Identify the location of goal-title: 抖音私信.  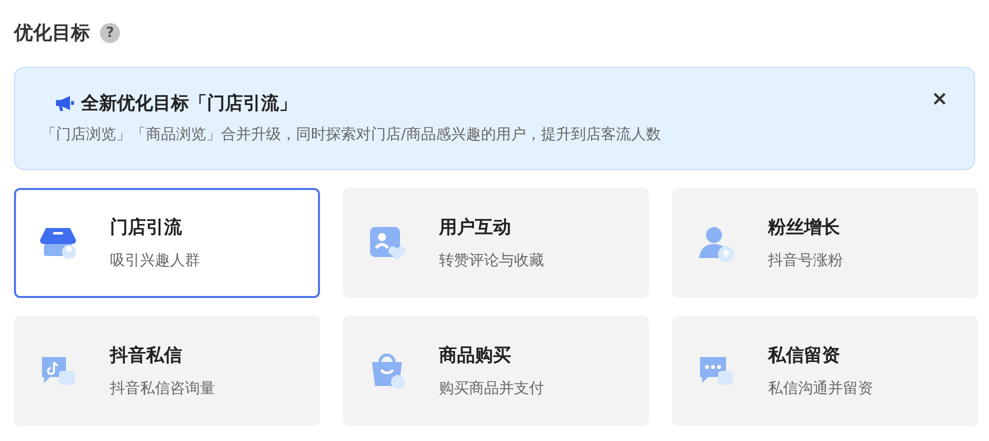
(146, 356).